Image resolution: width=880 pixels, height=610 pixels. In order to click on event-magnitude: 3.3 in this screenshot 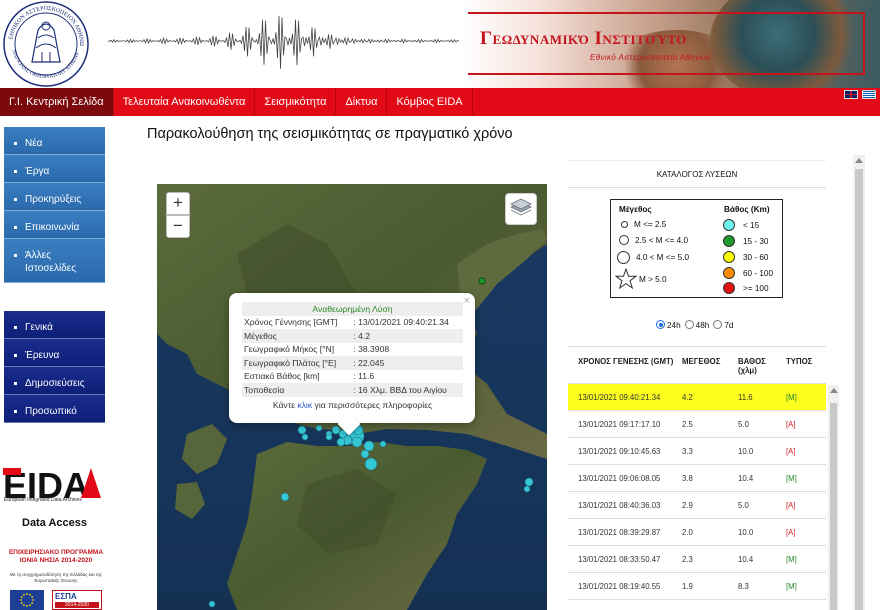, I will do `click(687, 451)`.